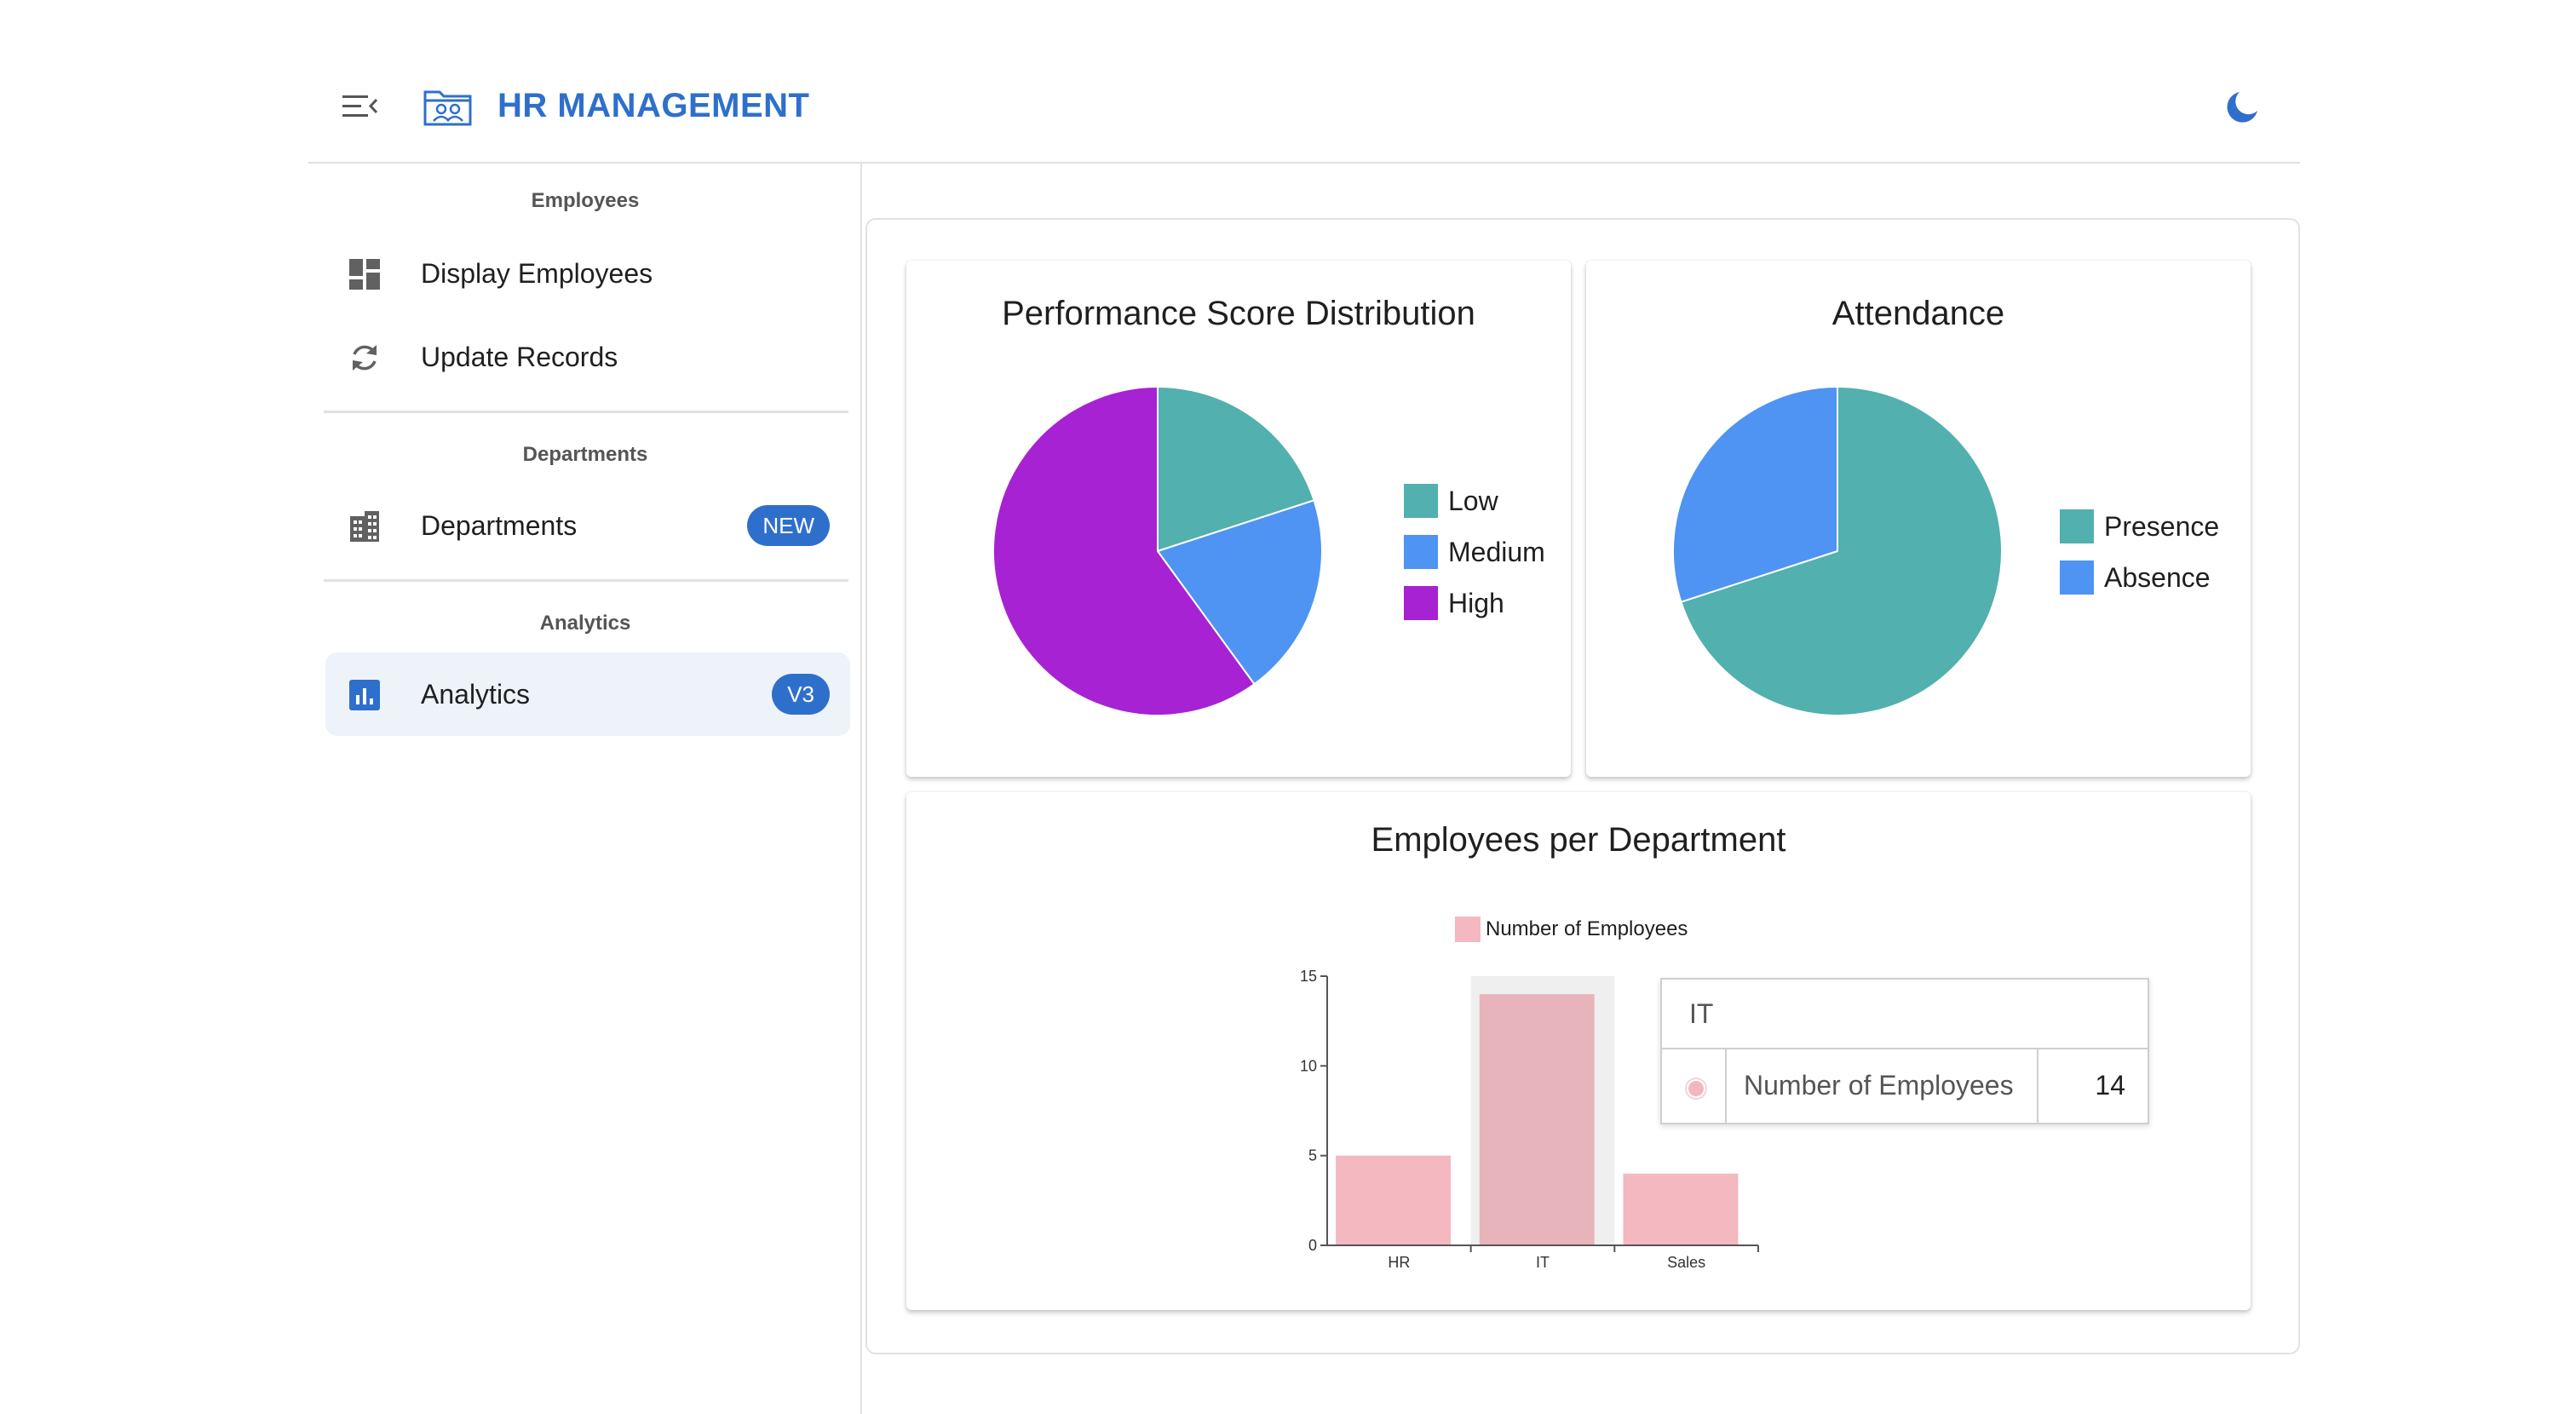 This screenshot has height=1414, width=2576. Describe the element at coordinates (537, 273) in the screenshot. I see `sidebar-item-label: Display Employees` at that location.